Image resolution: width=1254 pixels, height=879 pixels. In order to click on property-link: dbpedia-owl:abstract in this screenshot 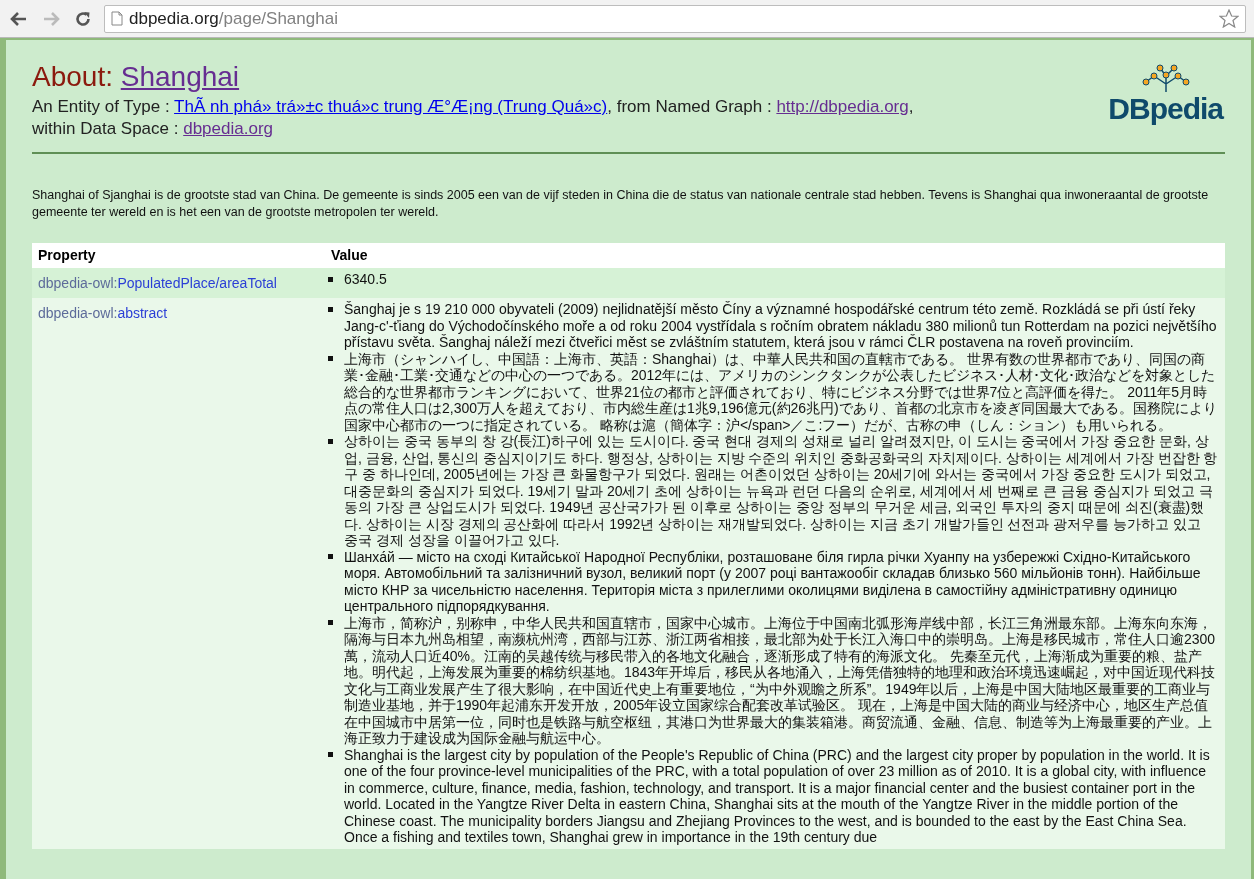, I will do `click(103, 313)`.